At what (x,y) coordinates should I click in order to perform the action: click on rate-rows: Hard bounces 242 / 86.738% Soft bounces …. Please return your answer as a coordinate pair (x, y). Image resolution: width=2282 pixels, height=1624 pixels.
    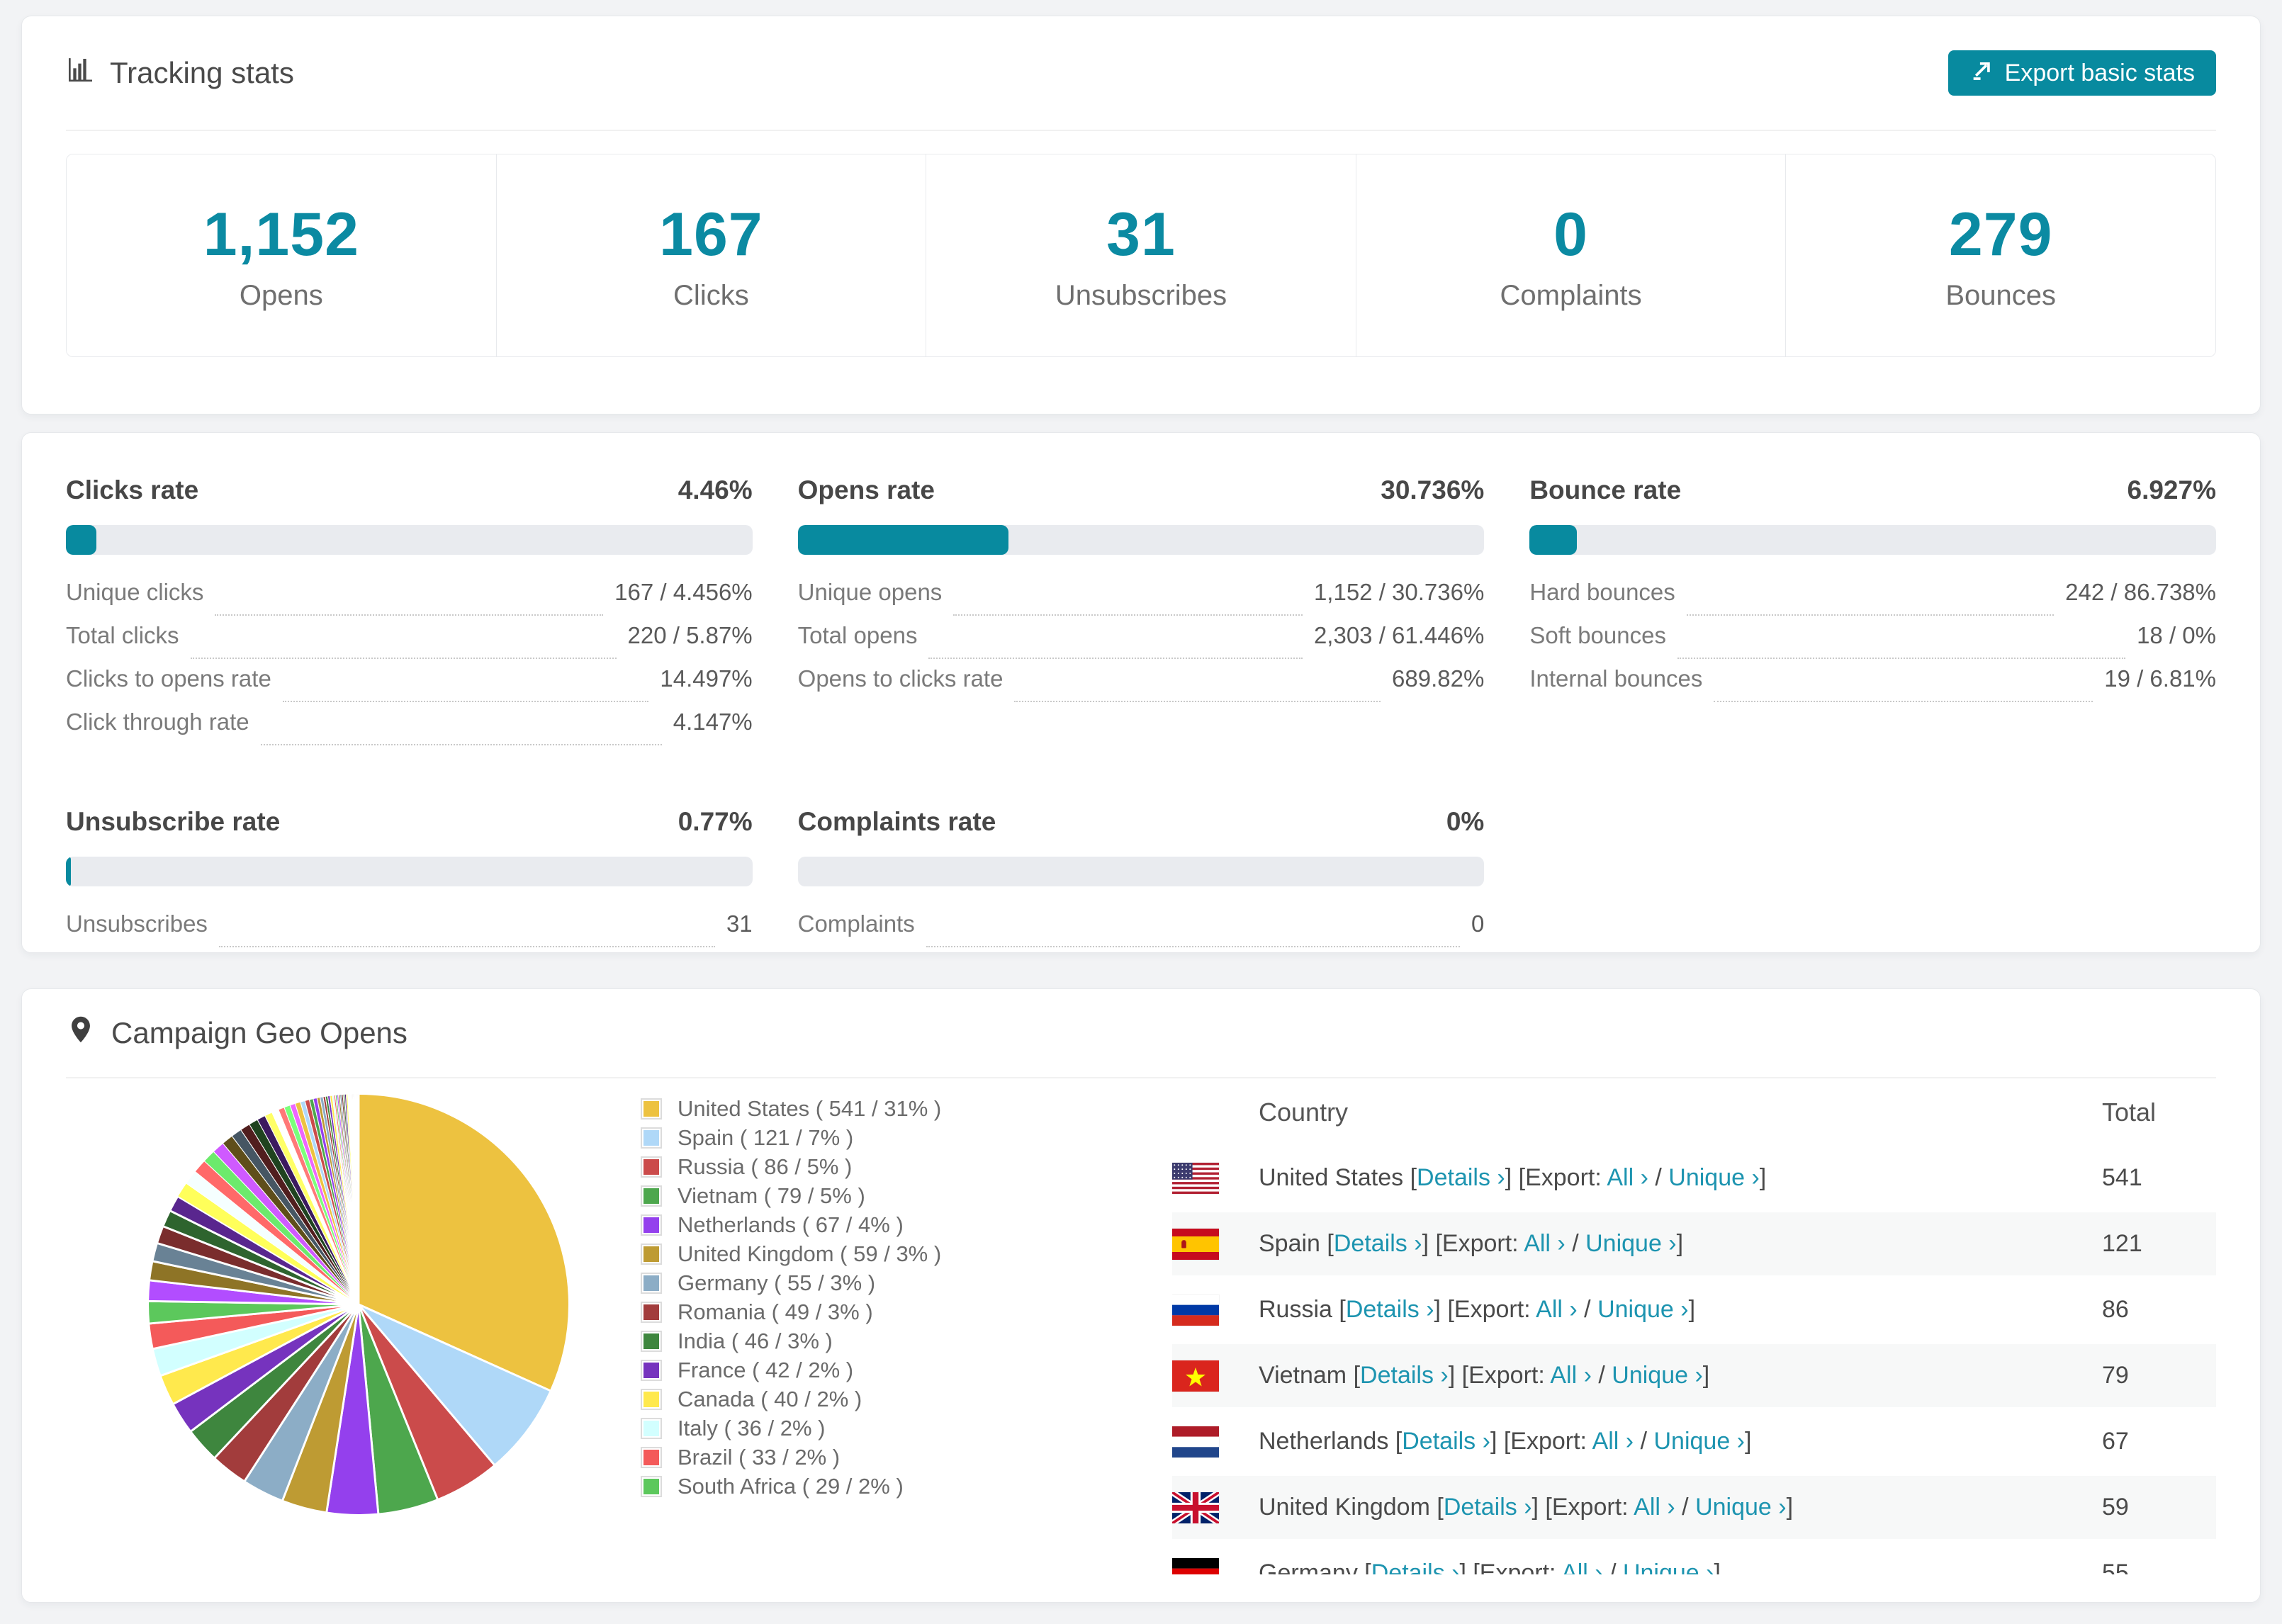
    Looking at the image, I should click on (1872, 644).